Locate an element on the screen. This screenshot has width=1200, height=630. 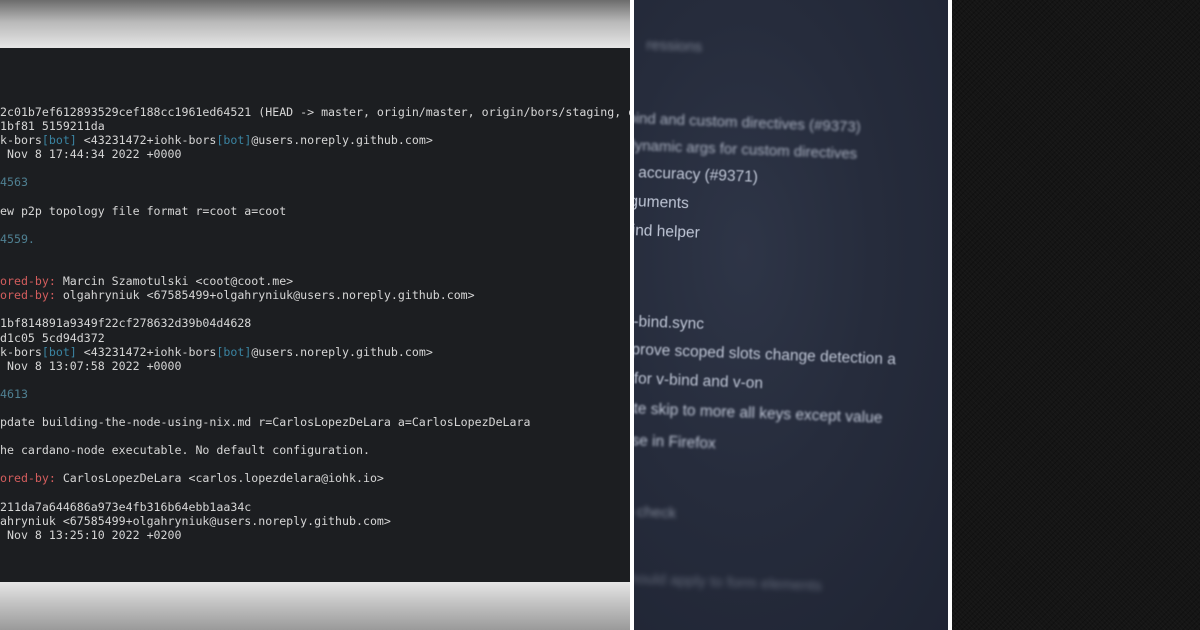
photo-line: date skip to more all keys except value is located at coordinates (758, 413).